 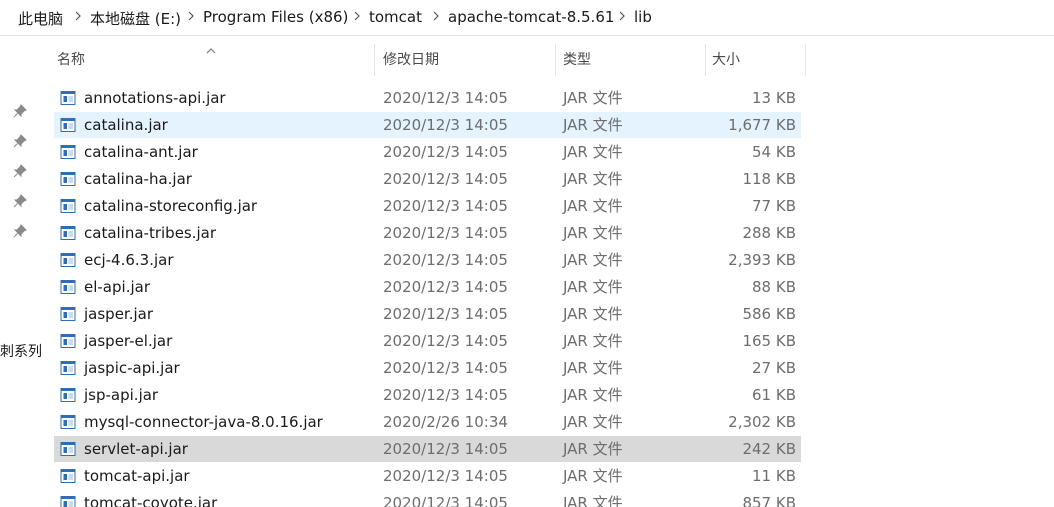 I want to click on file-size: 1,677 KB, so click(x=762, y=125).